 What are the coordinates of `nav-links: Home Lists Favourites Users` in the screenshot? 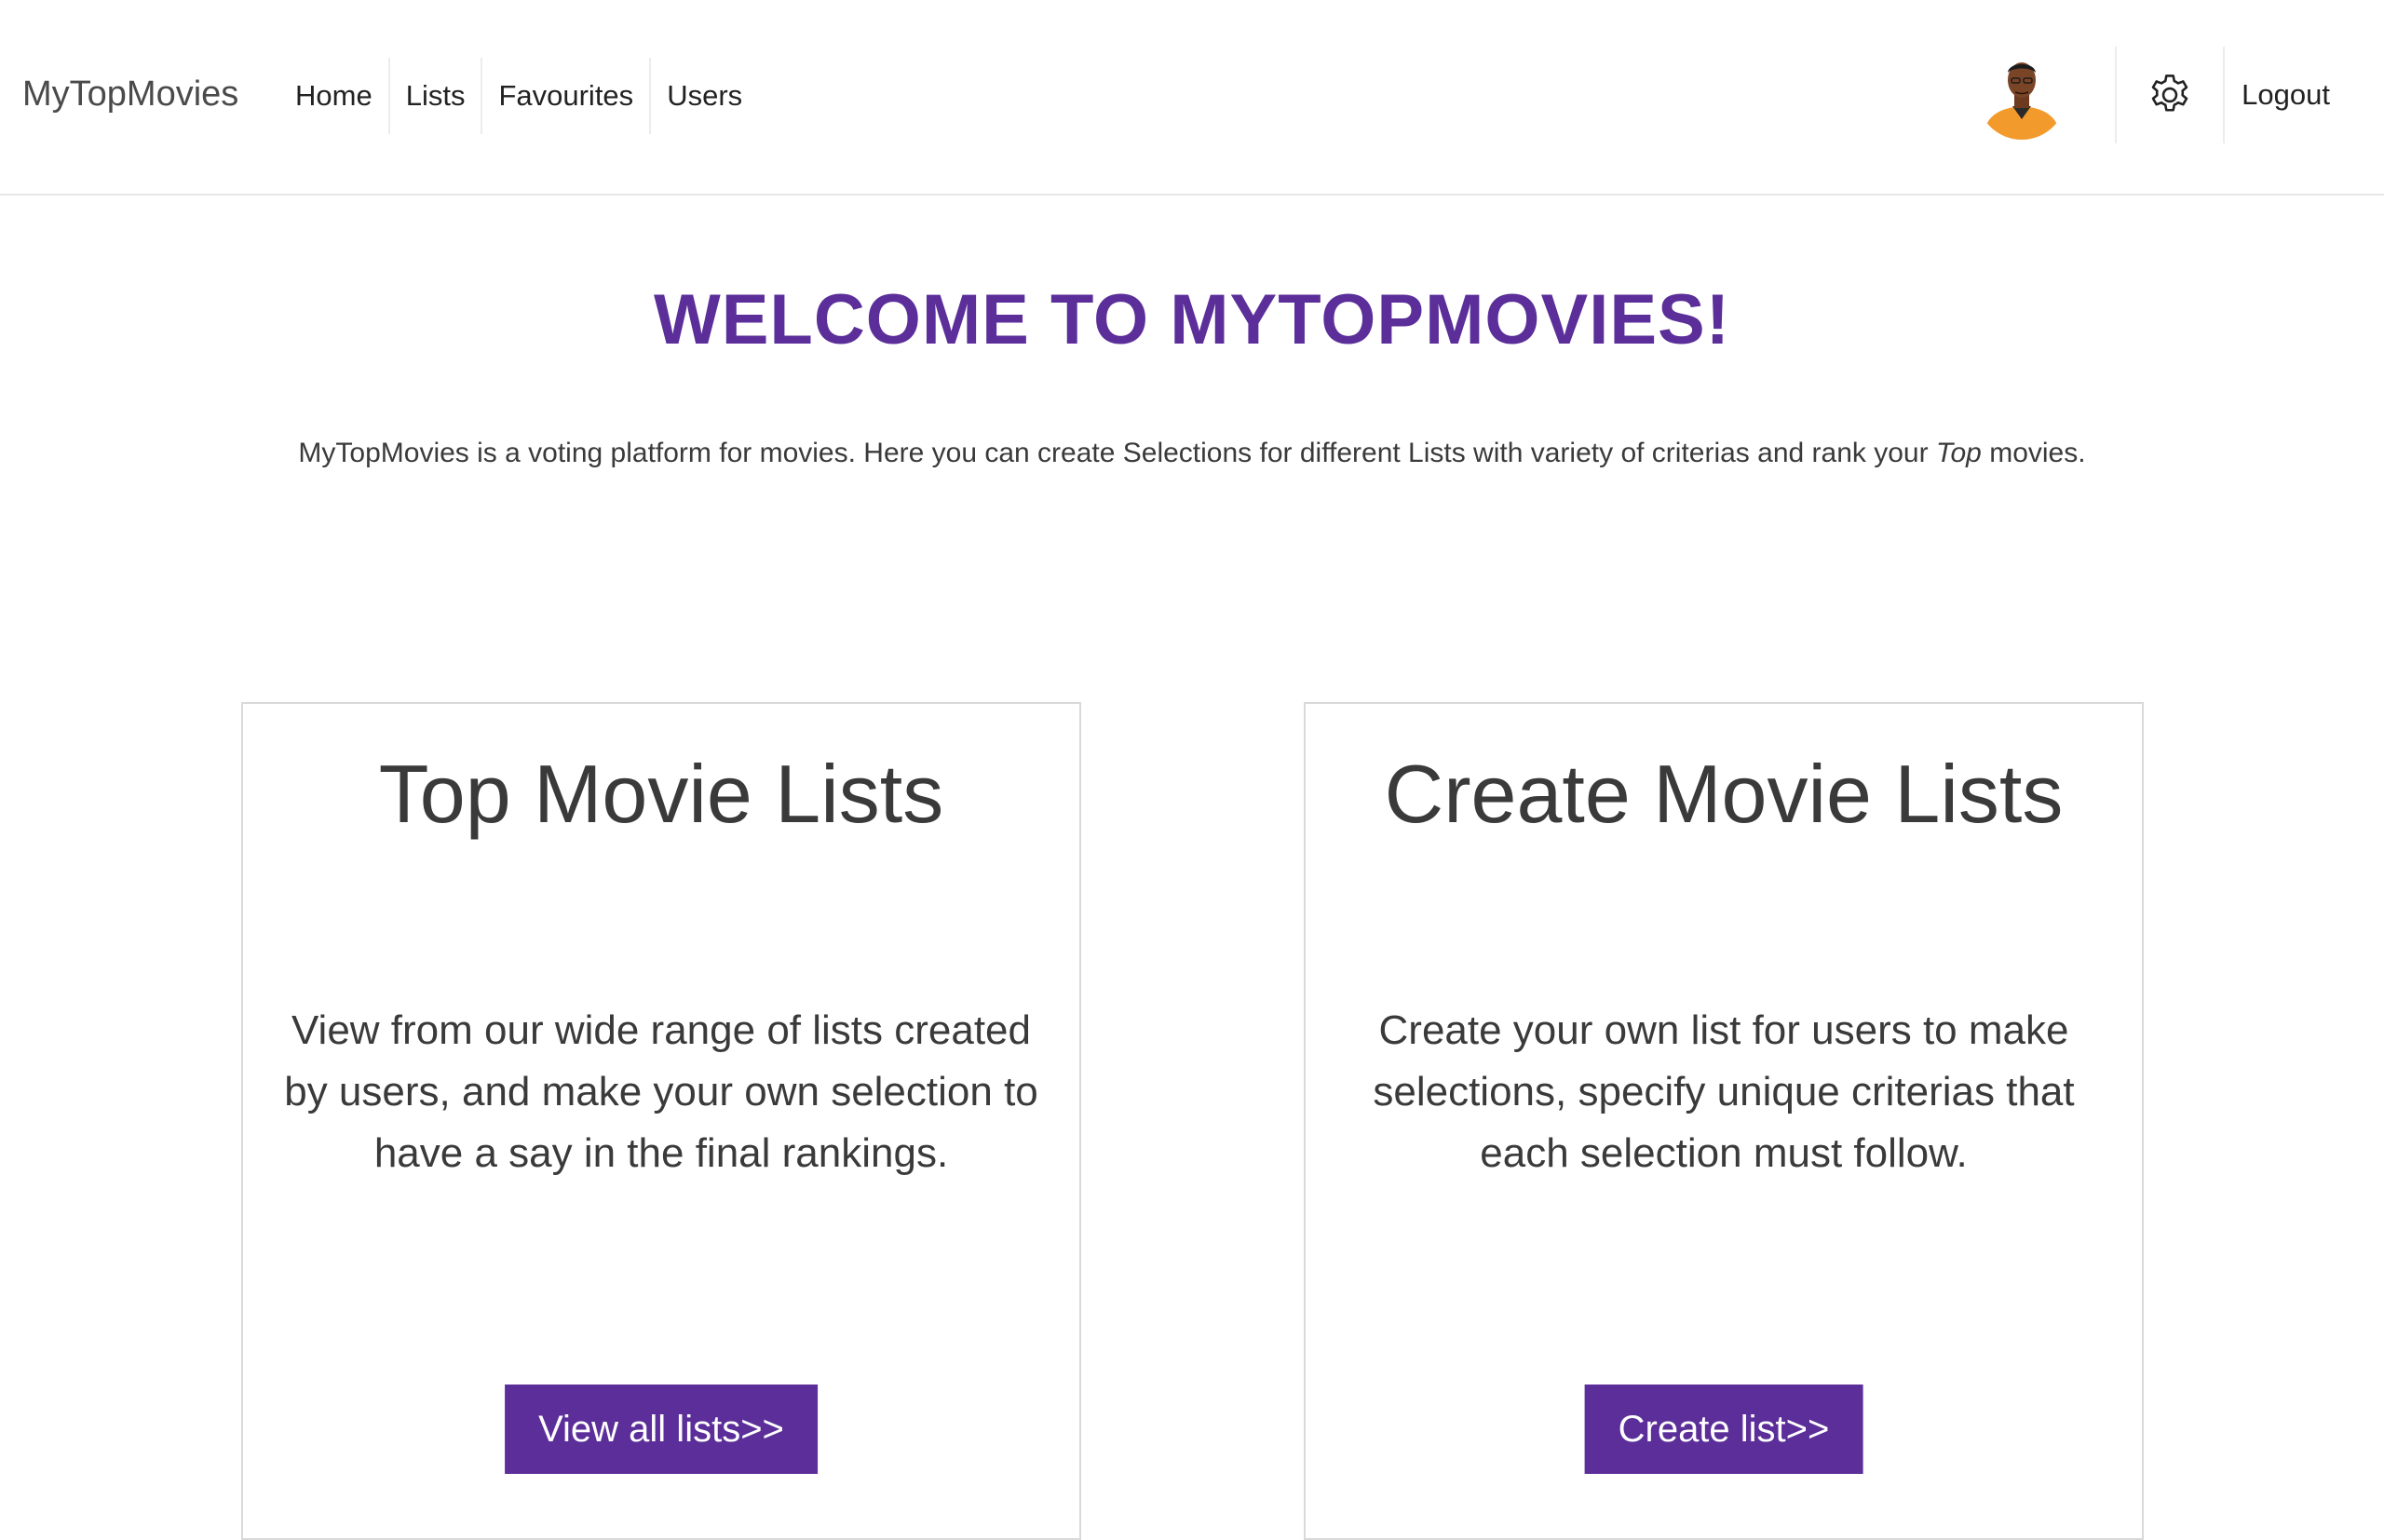 It's located at (518, 96).